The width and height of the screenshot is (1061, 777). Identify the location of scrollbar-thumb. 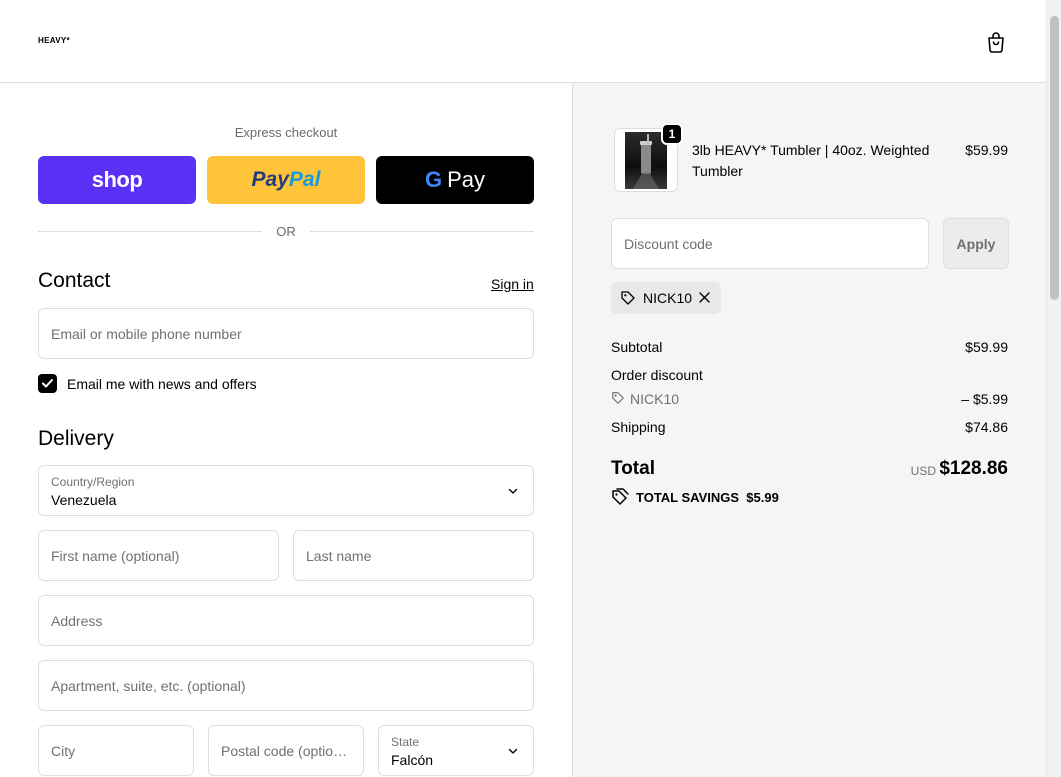
(1054, 158).